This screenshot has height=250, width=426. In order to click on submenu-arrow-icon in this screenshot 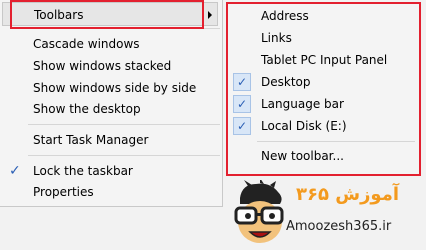, I will do `click(210, 15)`.